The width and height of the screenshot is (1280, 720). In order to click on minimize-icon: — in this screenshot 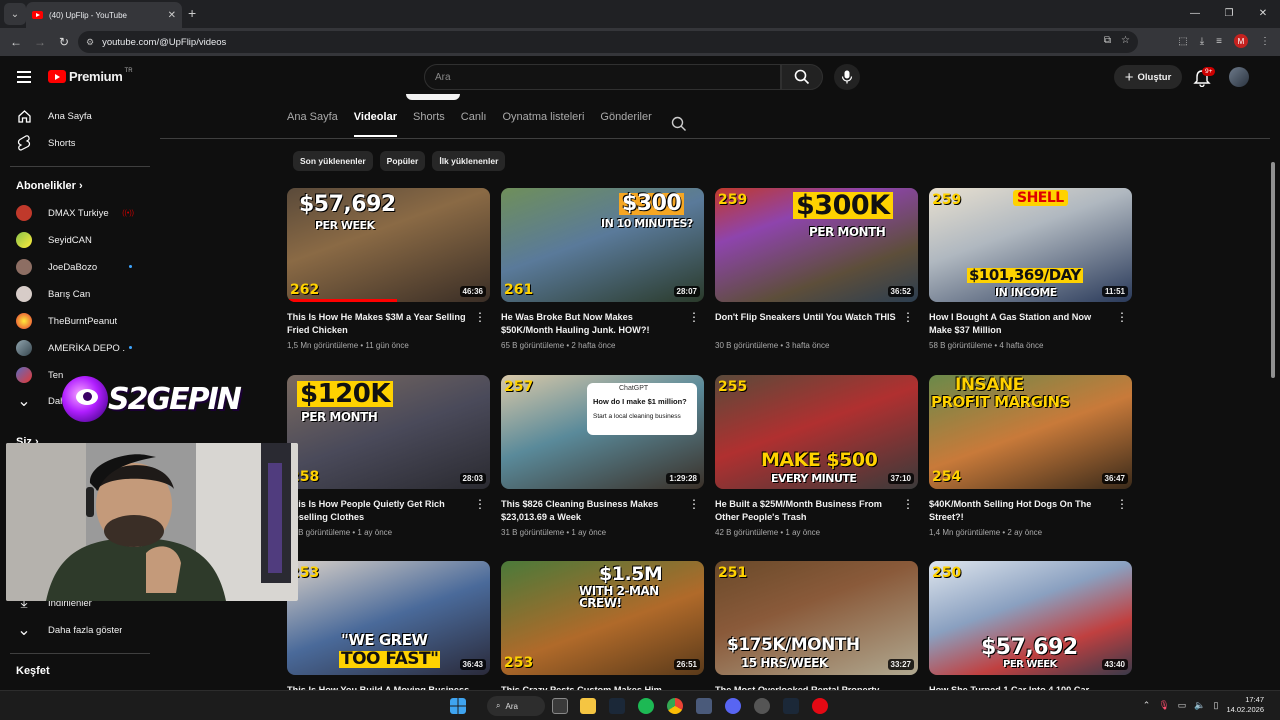, I will do `click(1195, 14)`.